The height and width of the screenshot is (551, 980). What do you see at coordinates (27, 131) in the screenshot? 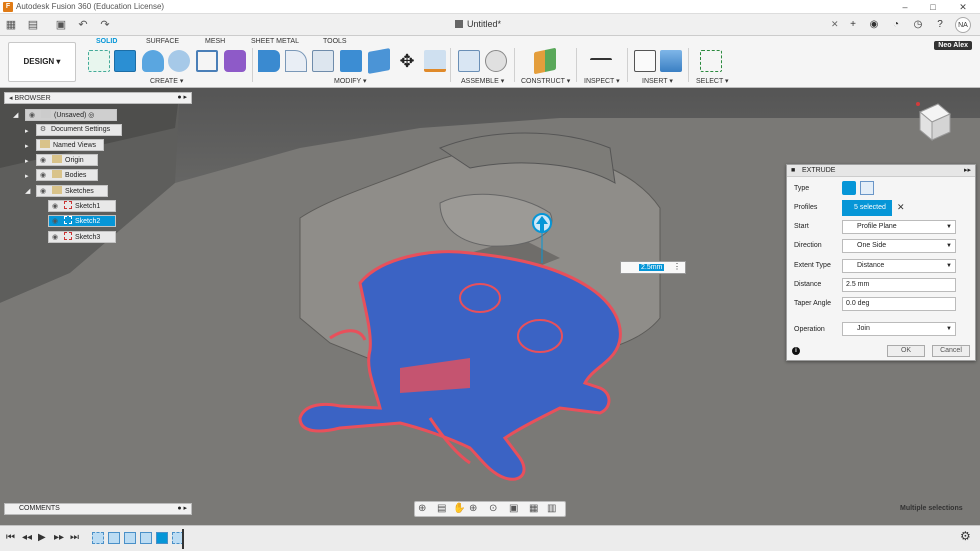
I see `expand-doc-settings-icon: ▸` at bounding box center [27, 131].